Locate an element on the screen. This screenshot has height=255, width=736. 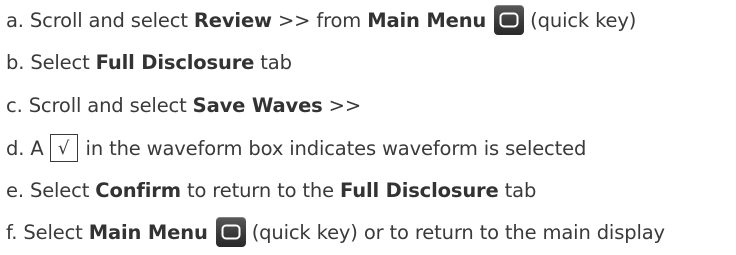
save-waves-term: Save Waves is located at coordinates (257, 105).